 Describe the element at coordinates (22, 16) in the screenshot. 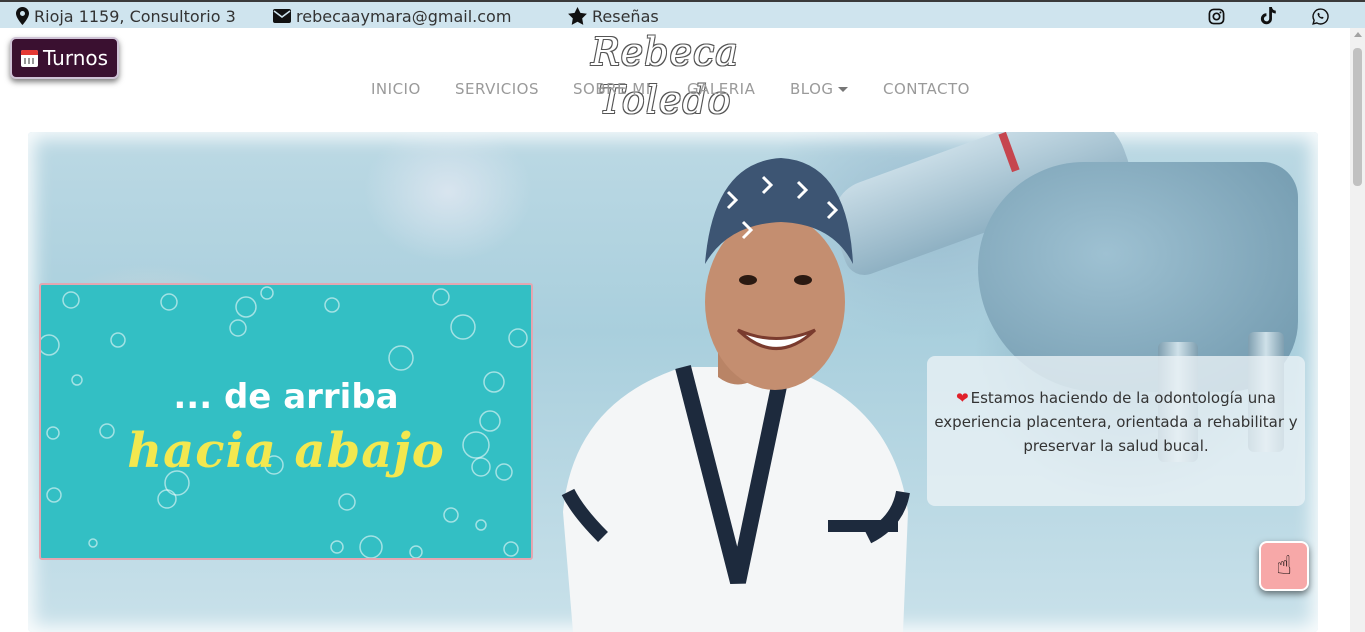

I see `map-marker-icon` at that location.